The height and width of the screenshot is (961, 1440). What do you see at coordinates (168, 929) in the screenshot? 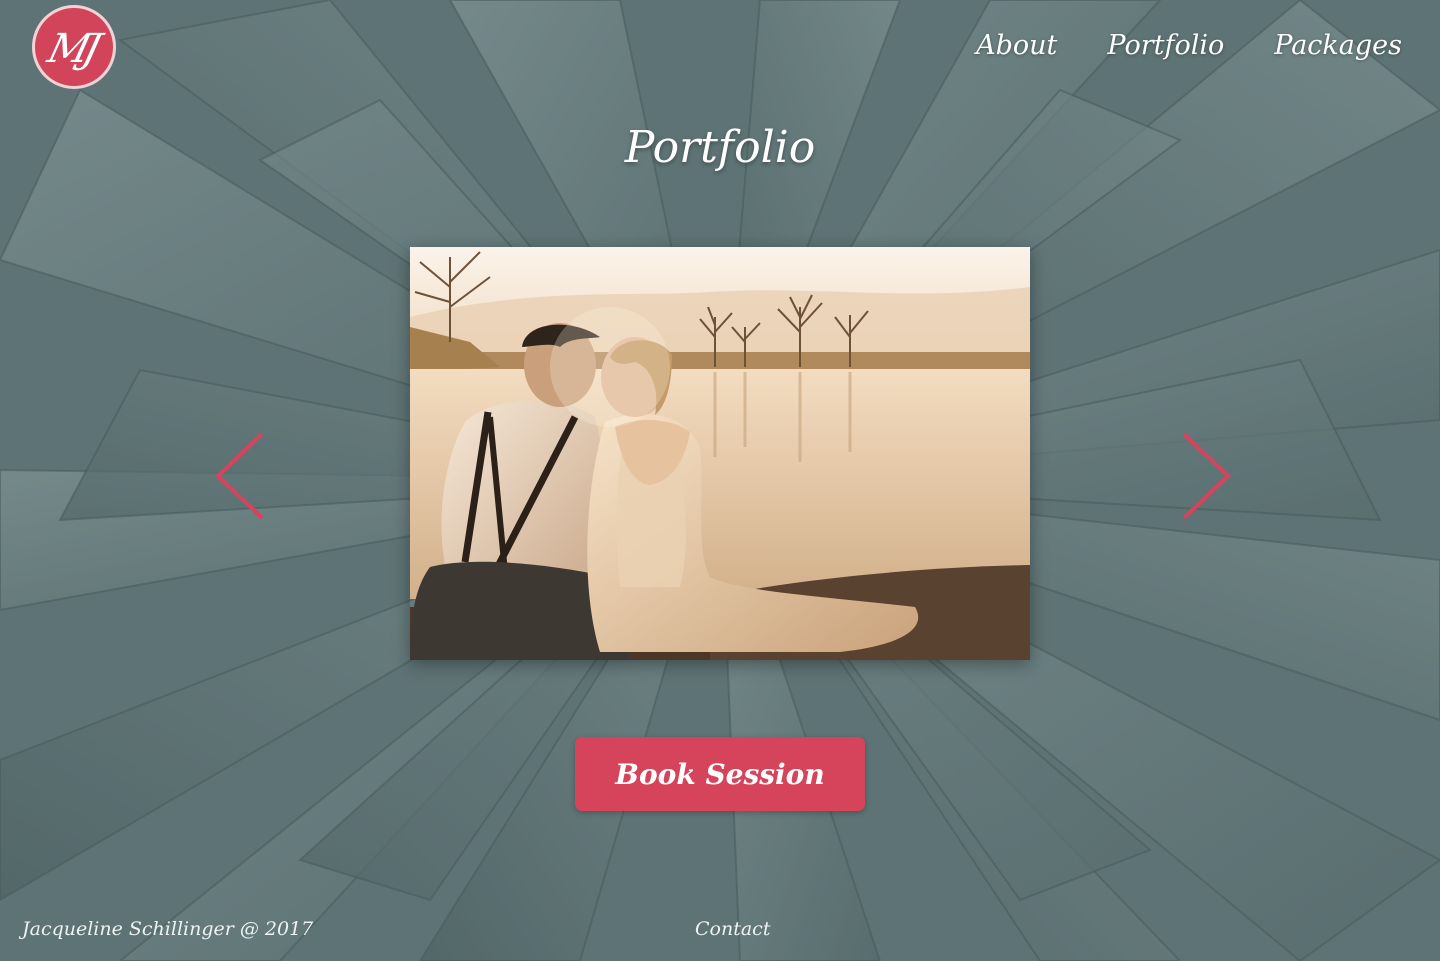
I see `footer-copyright: Jacqueline Schillinger @ 2017` at bounding box center [168, 929].